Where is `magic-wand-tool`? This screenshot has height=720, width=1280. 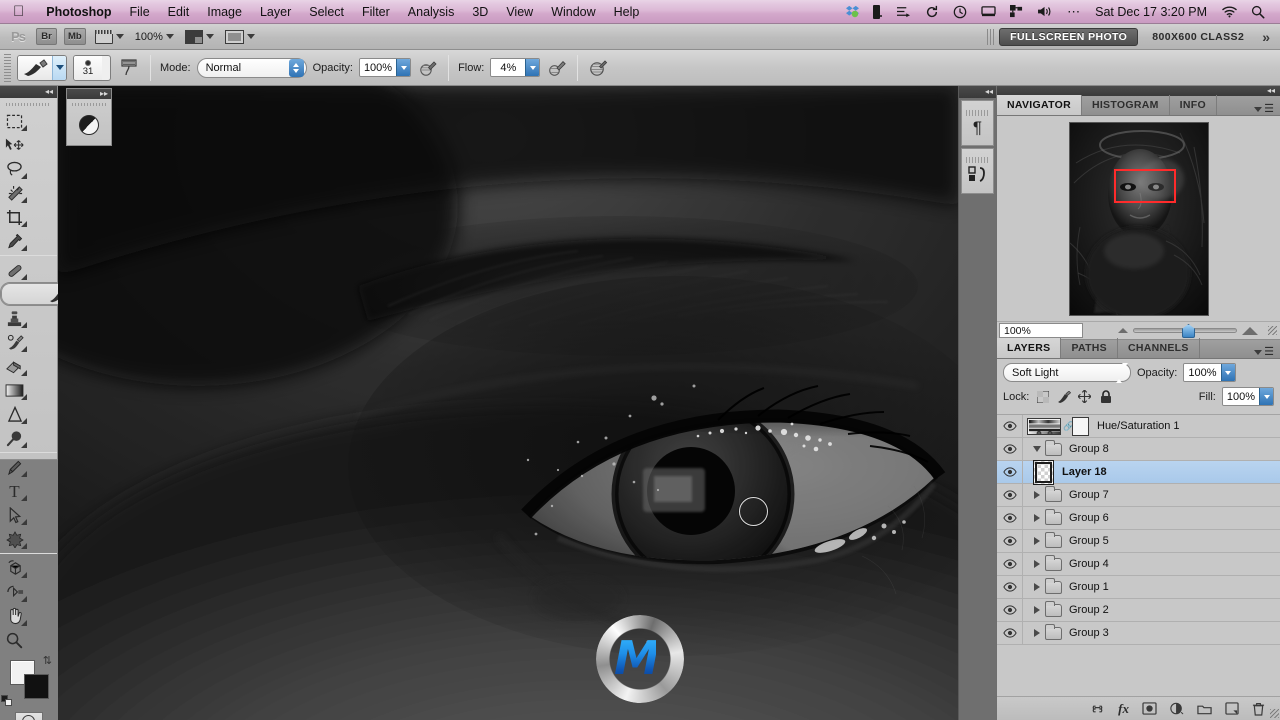
magic-wand-tool is located at coordinates (14, 193).